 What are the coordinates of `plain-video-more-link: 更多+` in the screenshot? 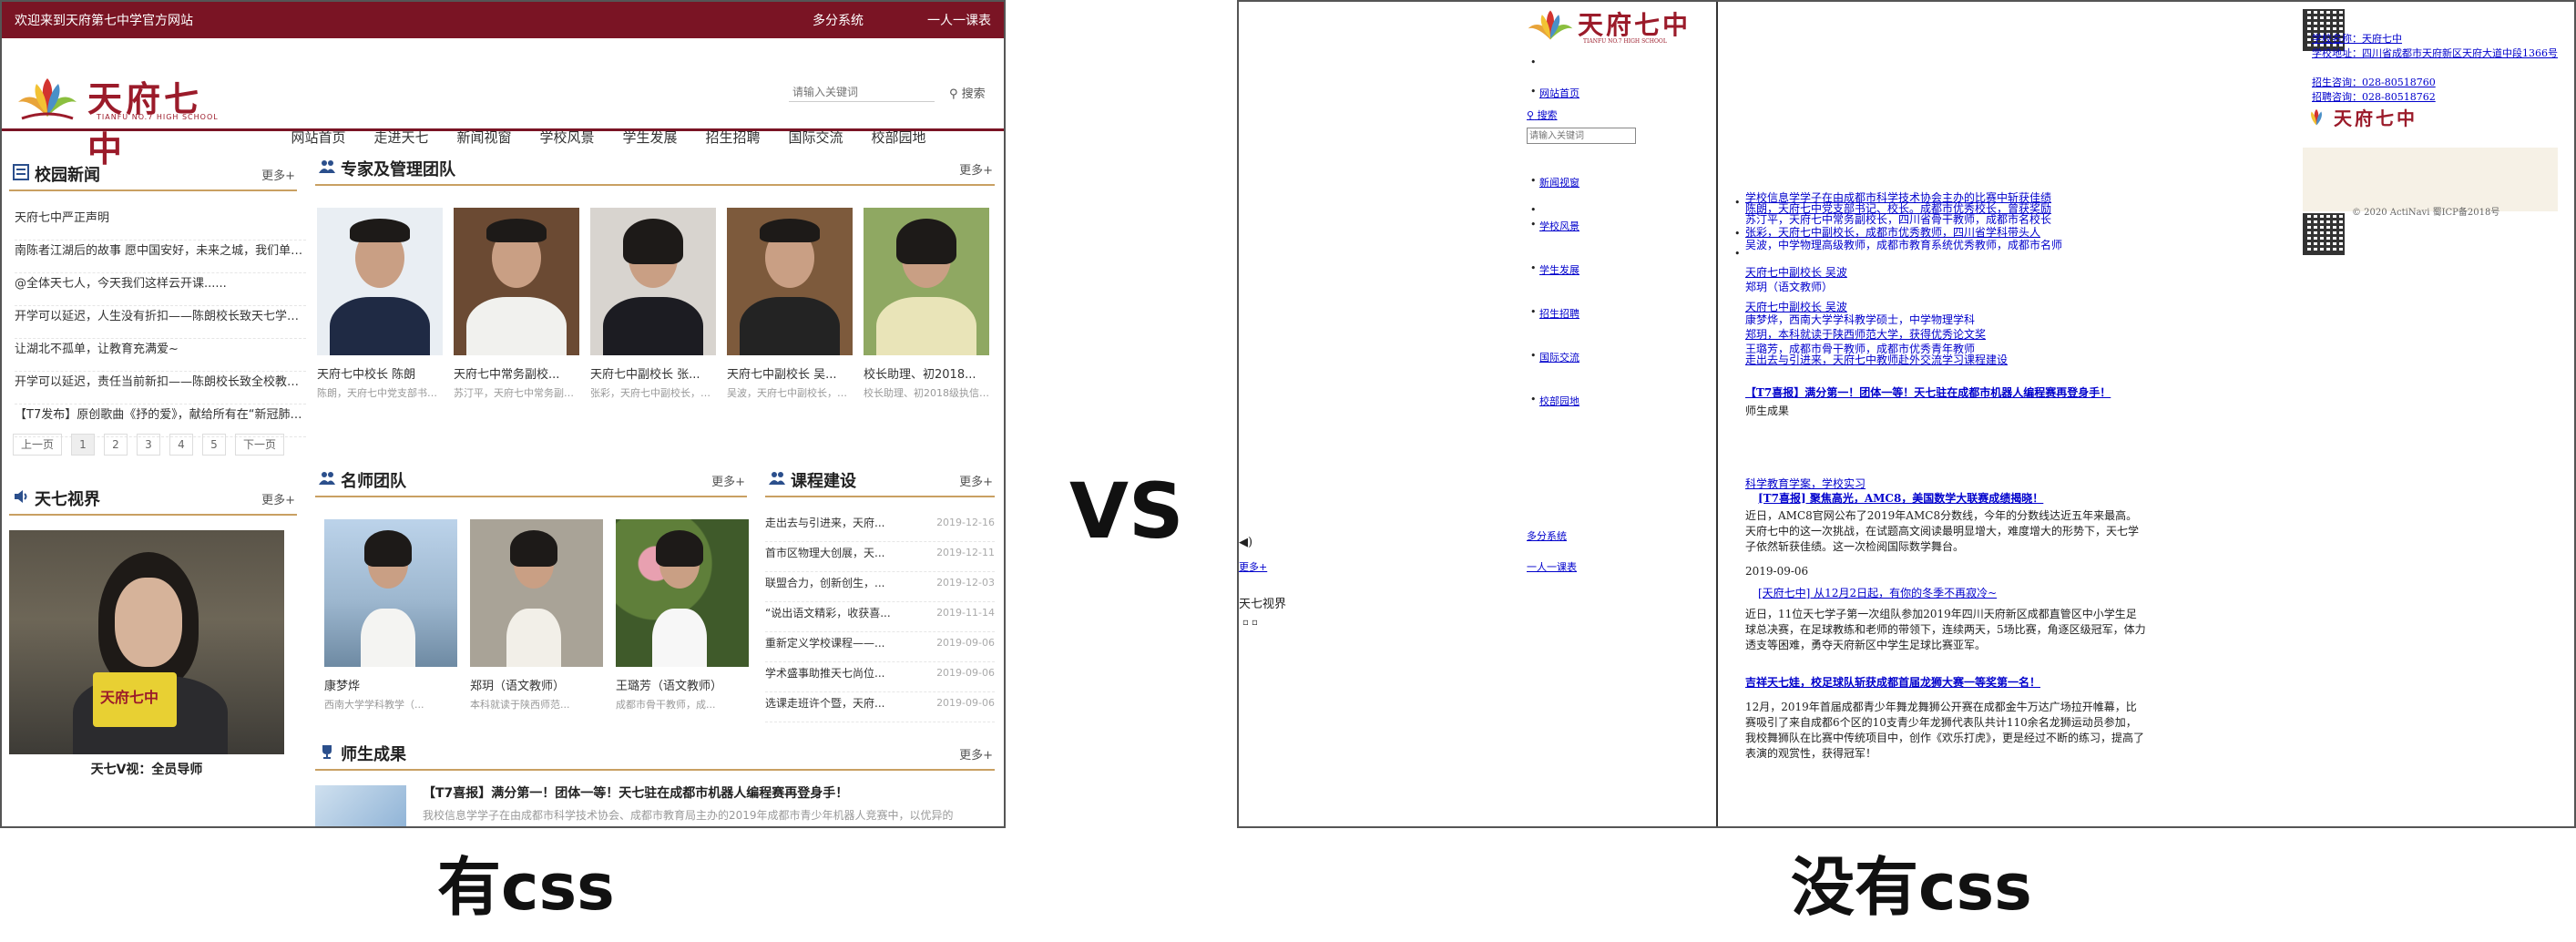 It's located at (1253, 566).